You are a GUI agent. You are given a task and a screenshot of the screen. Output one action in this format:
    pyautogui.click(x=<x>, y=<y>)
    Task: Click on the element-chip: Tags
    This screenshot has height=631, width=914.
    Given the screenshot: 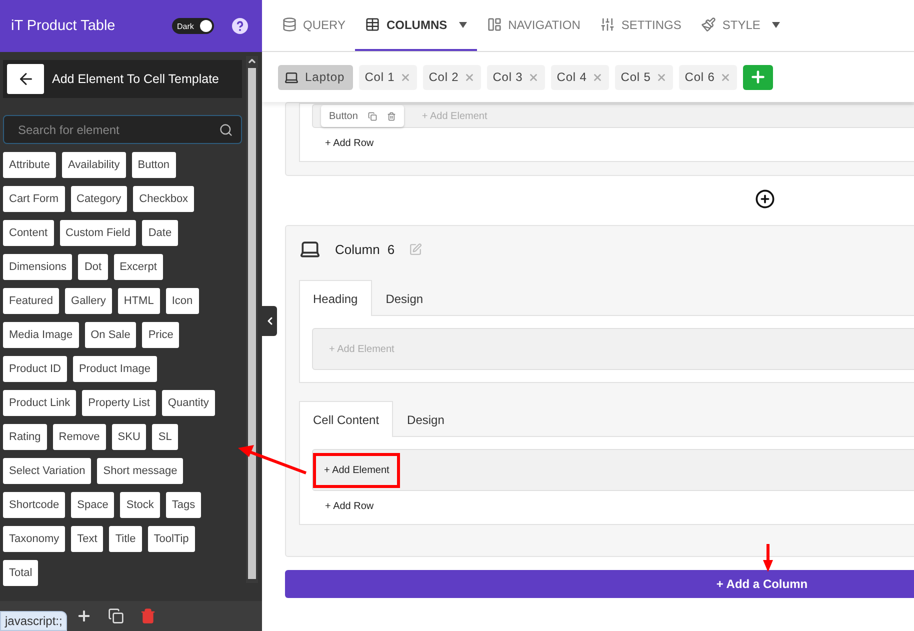 What is the action you would take?
    pyautogui.click(x=184, y=505)
    